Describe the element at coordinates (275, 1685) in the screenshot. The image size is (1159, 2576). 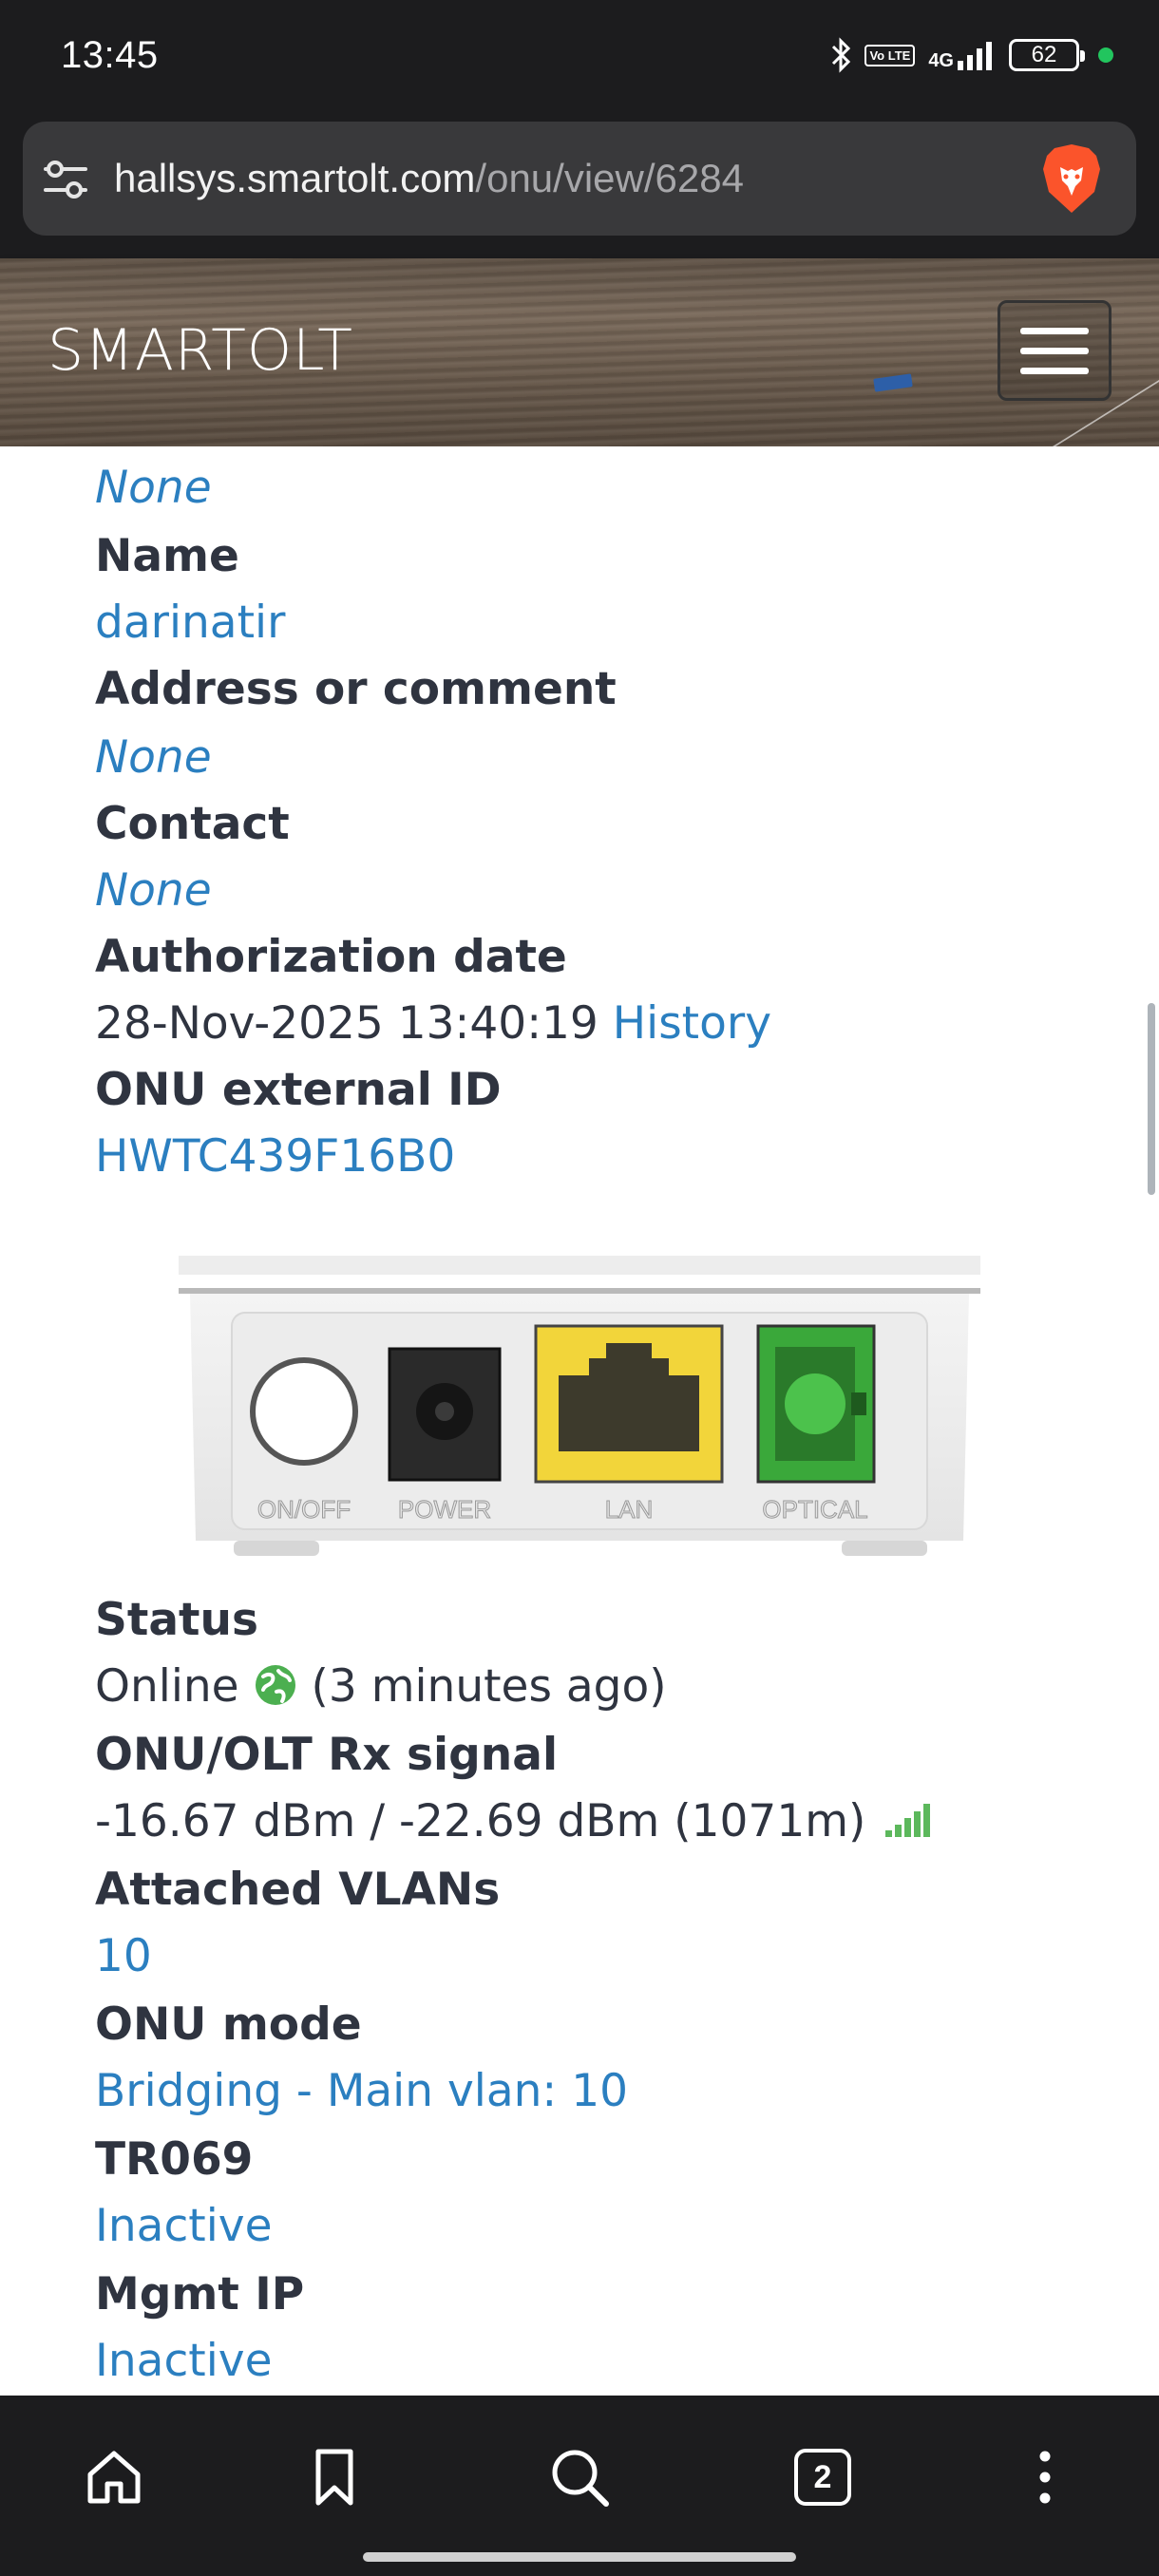
I see `online-globe-icon` at that location.